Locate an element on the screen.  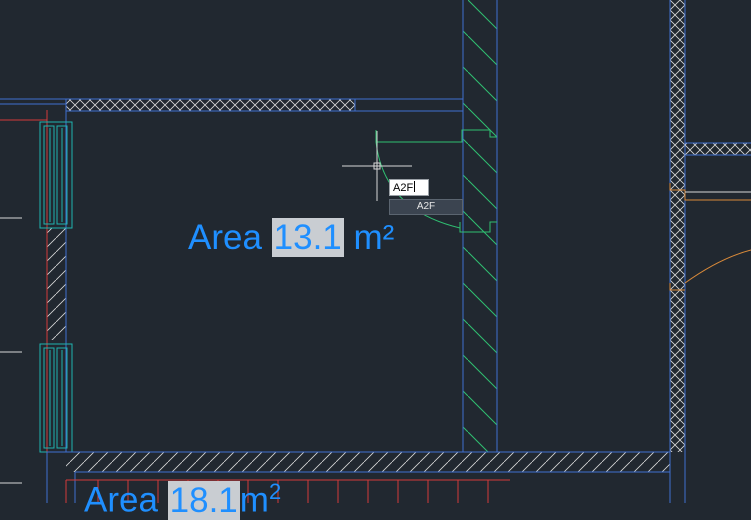
room-area-label: Area 13.1 m² is located at coordinates (291, 237).